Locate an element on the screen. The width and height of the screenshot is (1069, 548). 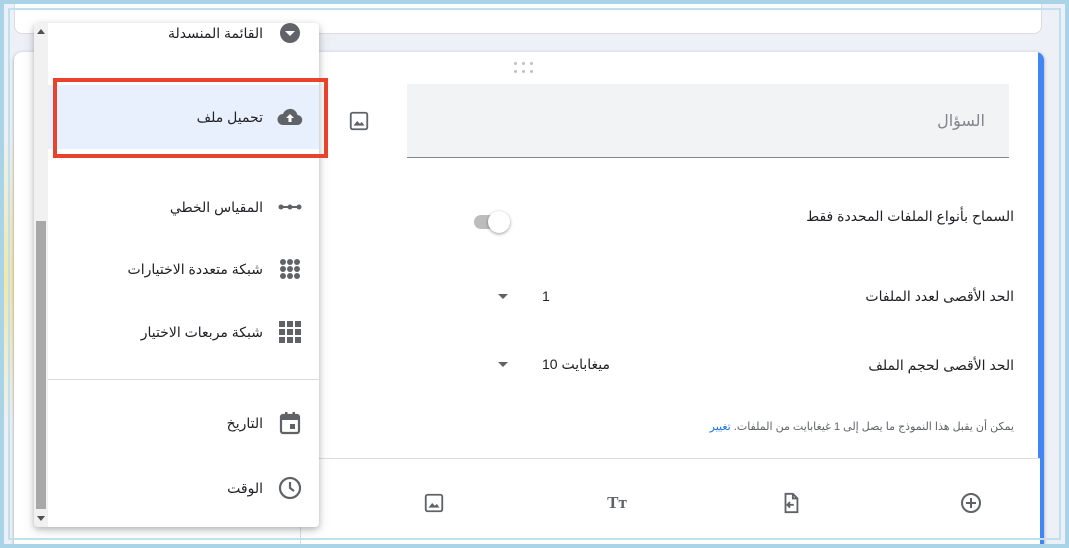
menu-divider is located at coordinates (183, 379).